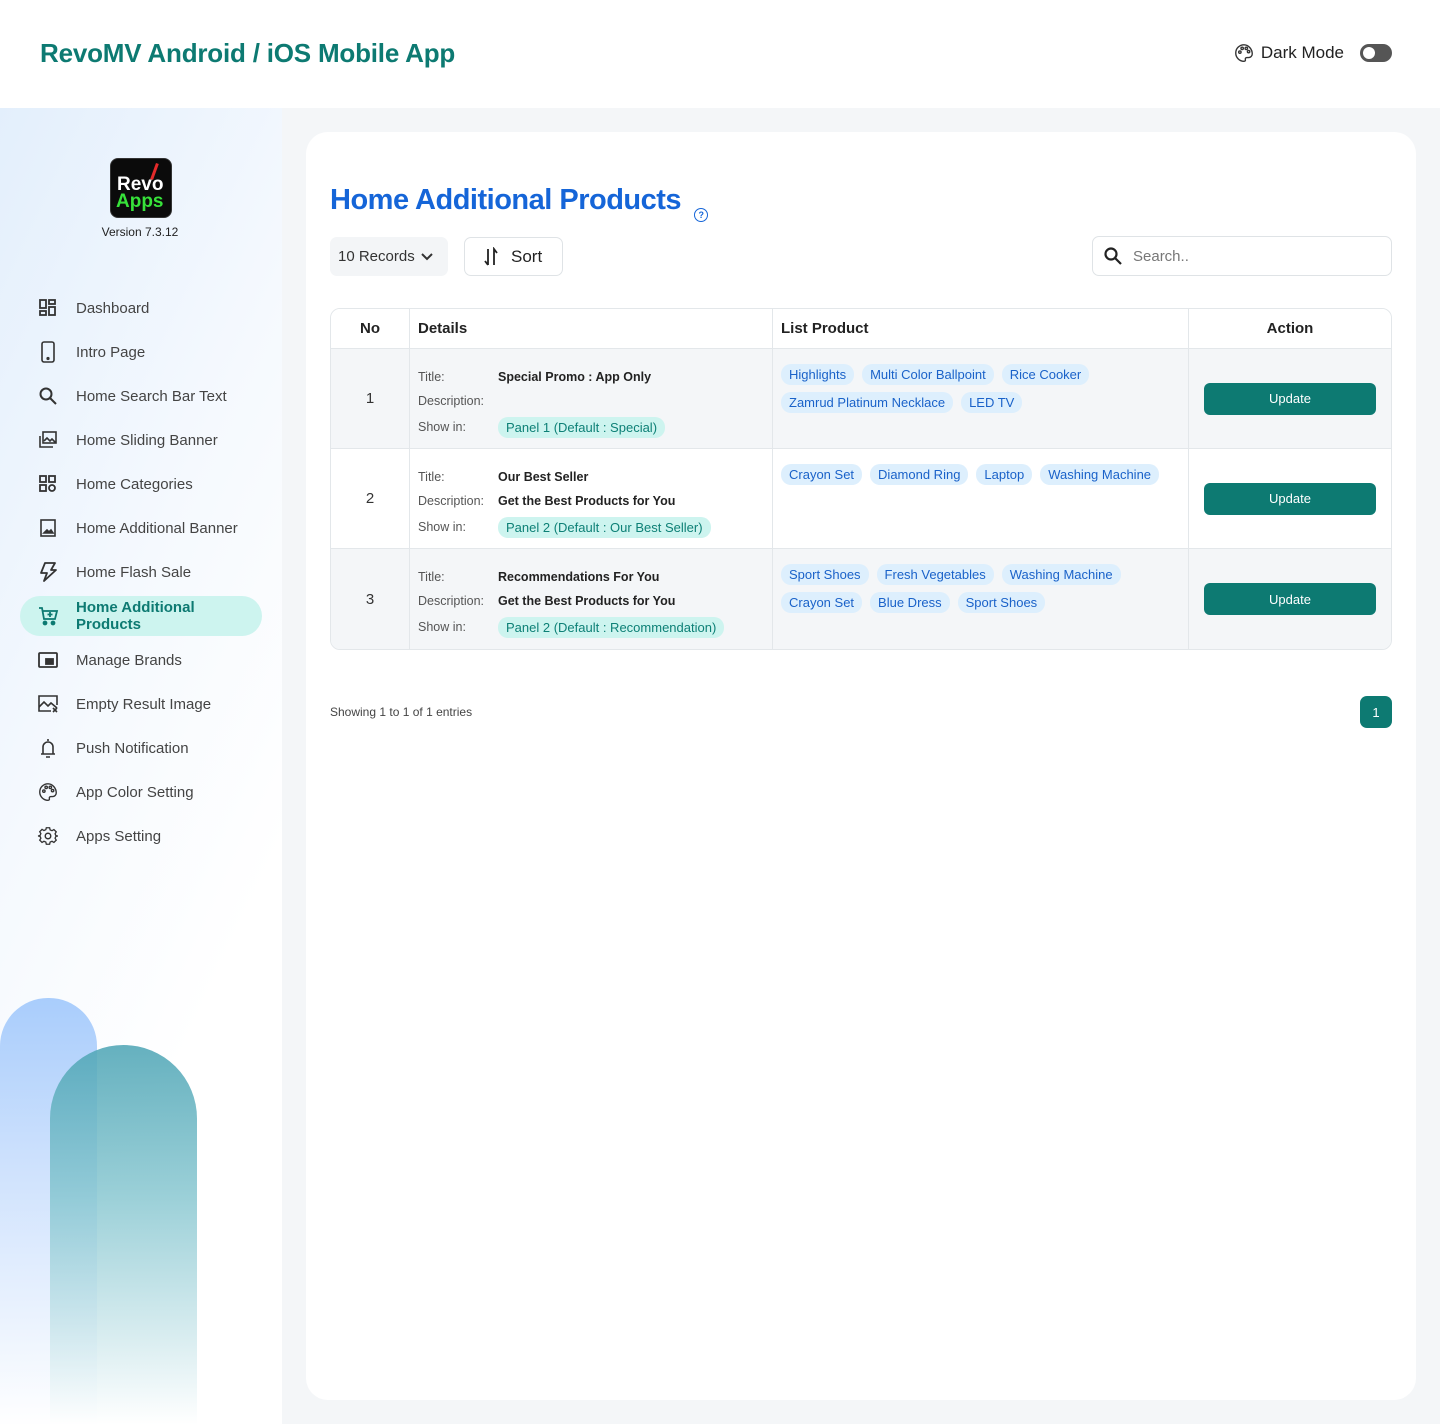 This screenshot has height=1424, width=1440. Describe the element at coordinates (491, 256) in the screenshot. I see `sort-icon` at that location.